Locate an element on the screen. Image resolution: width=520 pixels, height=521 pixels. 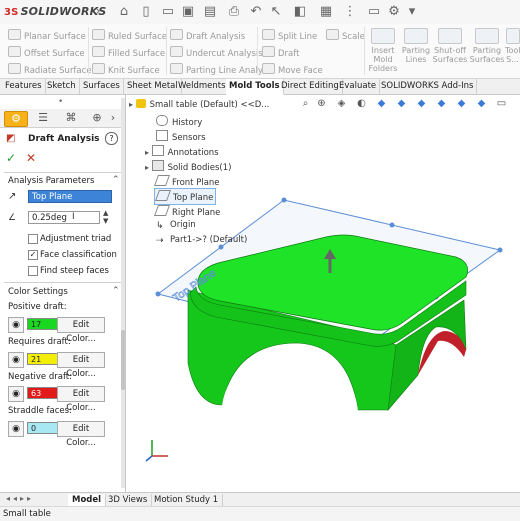
radiate-surface-button: Radiate Surface is located at coordinates (50, 69).